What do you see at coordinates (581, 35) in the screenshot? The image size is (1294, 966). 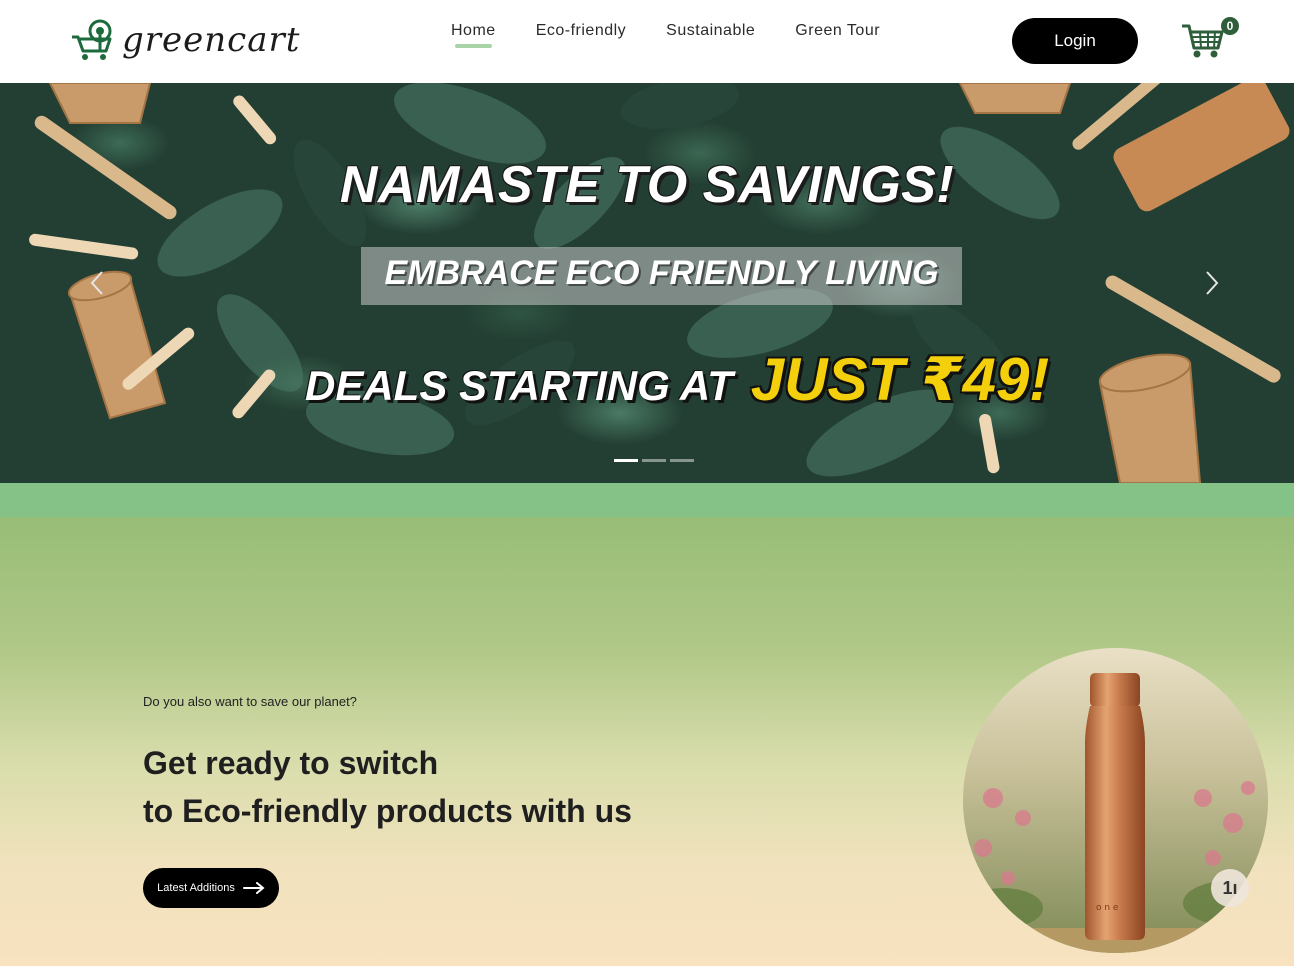 I see `nav-eco-friendly: Eco-friendly` at bounding box center [581, 35].